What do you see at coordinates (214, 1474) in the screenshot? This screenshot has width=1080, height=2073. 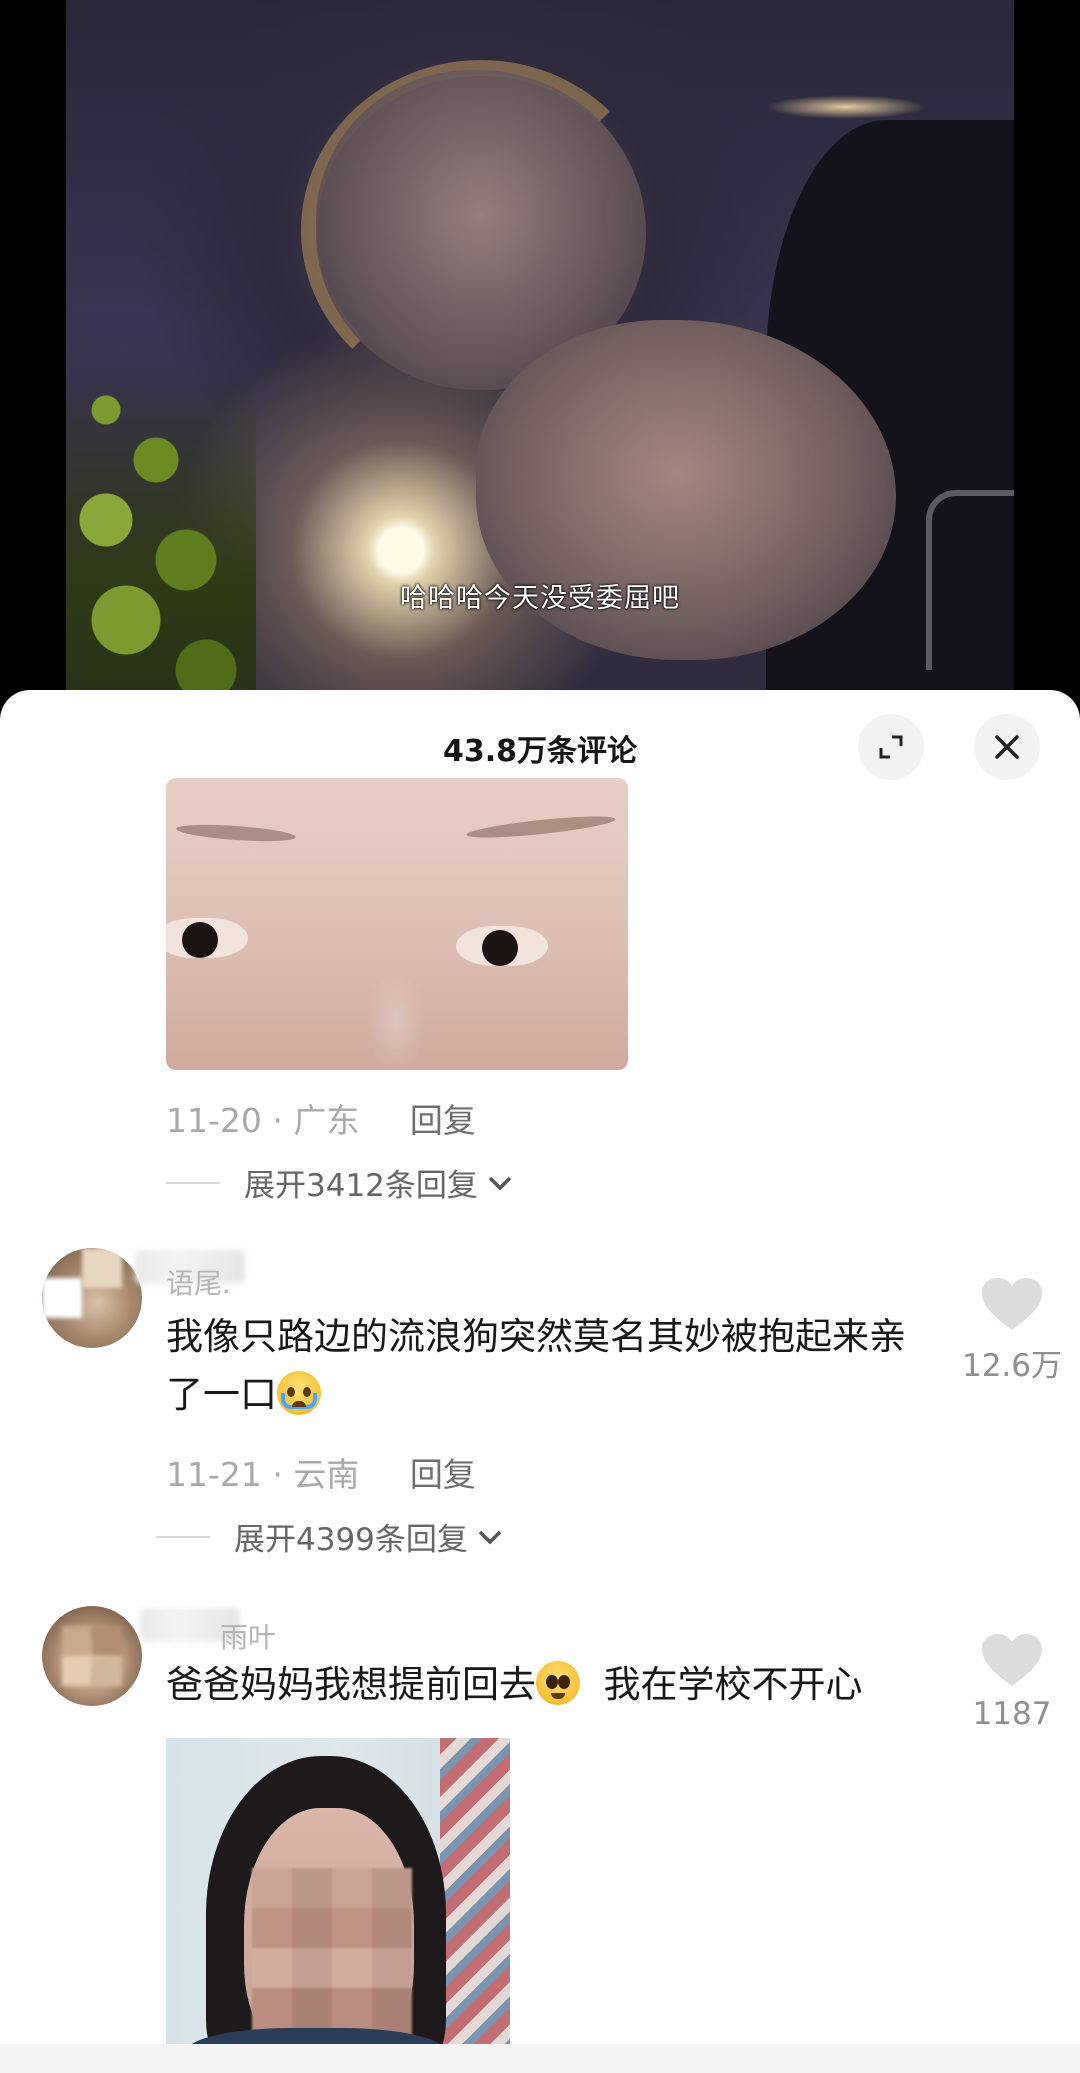 I see `comment-date: 11-21` at bounding box center [214, 1474].